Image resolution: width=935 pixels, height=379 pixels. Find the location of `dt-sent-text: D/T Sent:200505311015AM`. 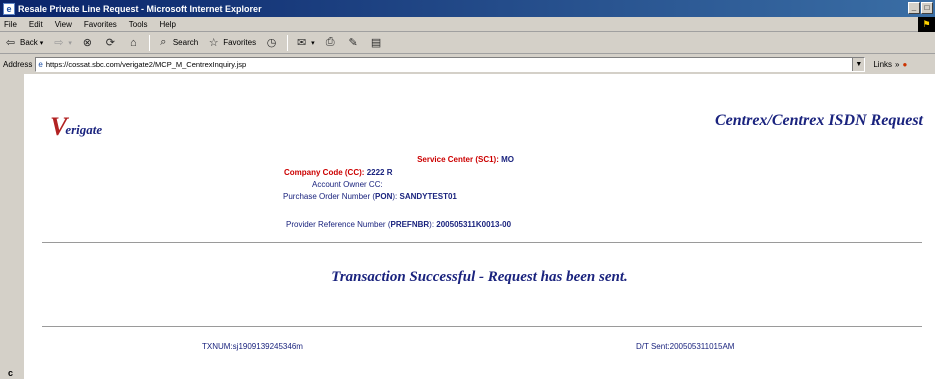

dt-sent-text: D/T Sent:200505311015AM is located at coordinates (685, 346).